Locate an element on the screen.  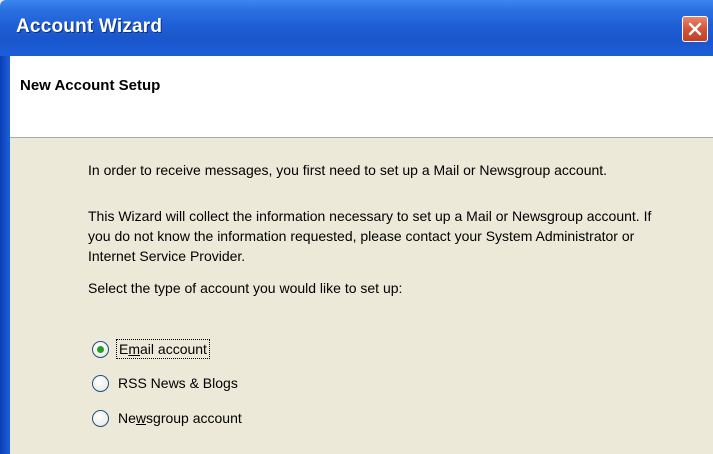
title-bar: Account Wizard is located at coordinates (356, 28).